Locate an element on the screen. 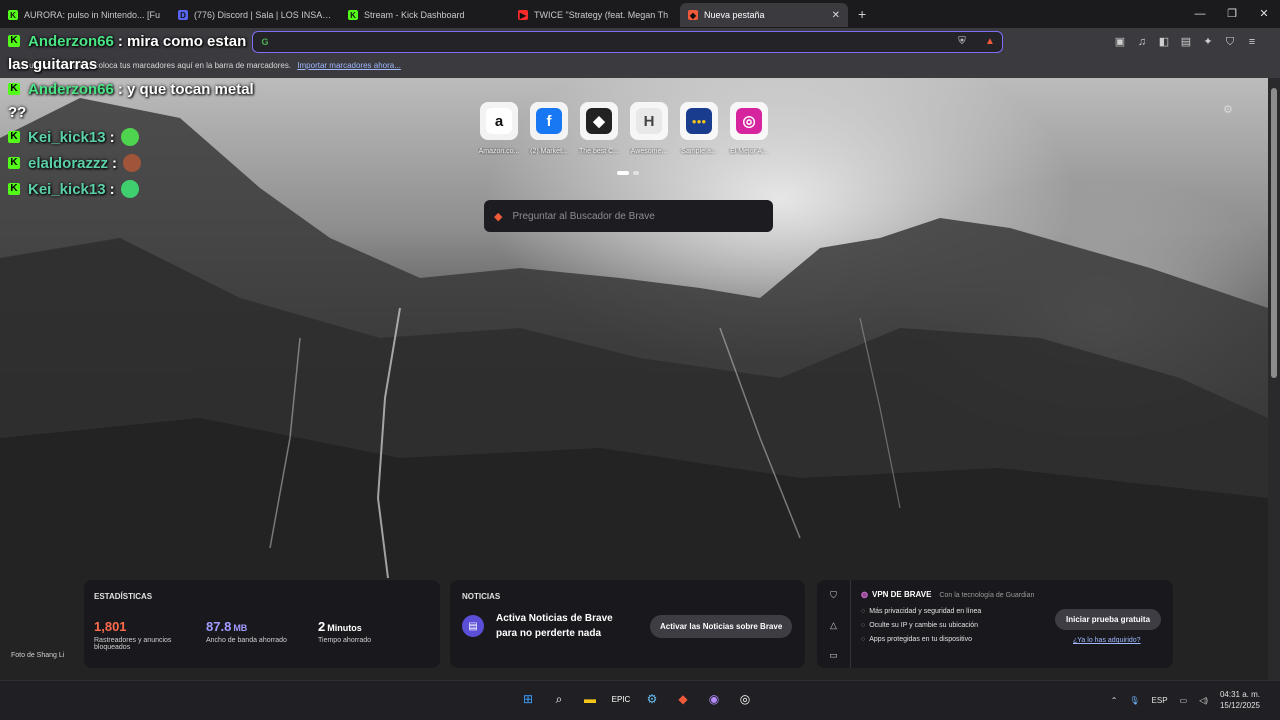 This screenshot has height=720, width=1280. address-bar: G ⛨ ▲ is located at coordinates (627, 42).